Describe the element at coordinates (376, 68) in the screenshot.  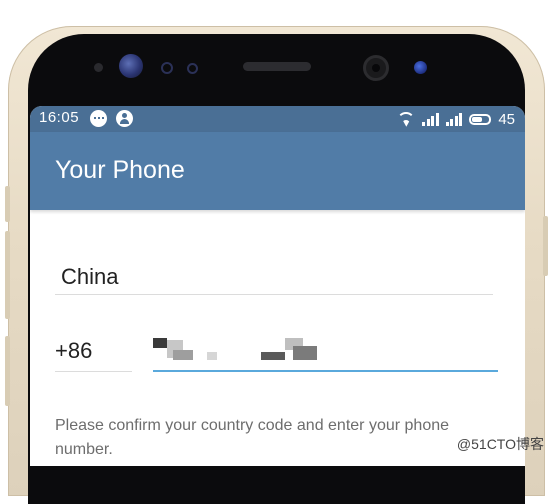
I see `front-camera-icon` at that location.